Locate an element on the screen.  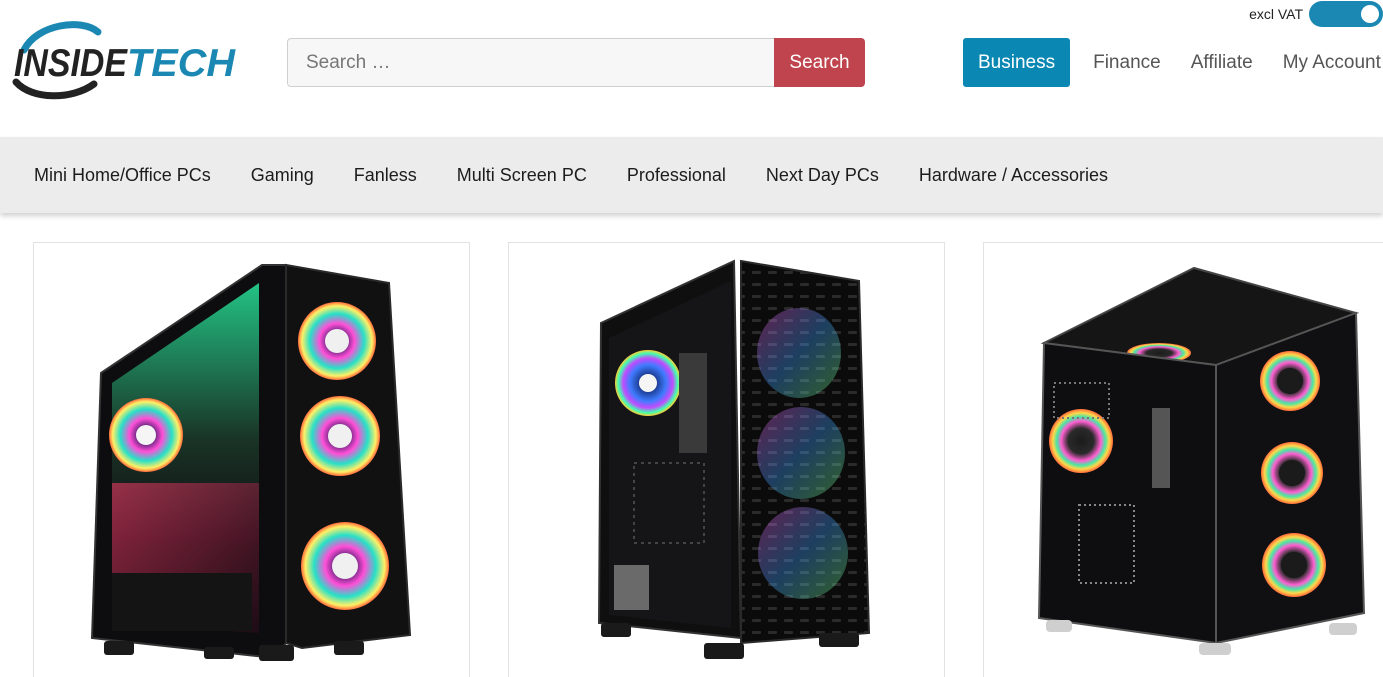
mesh-front-gaming-case-icon is located at coordinates (734, 459).